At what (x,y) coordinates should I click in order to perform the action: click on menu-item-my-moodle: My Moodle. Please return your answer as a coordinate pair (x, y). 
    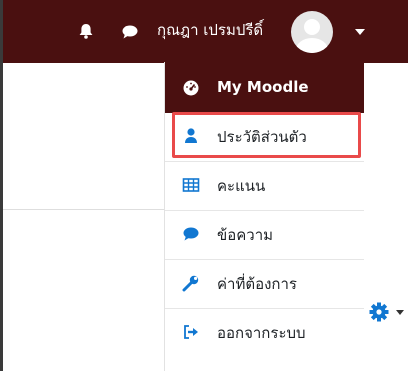
    Looking at the image, I should click on (264, 87).